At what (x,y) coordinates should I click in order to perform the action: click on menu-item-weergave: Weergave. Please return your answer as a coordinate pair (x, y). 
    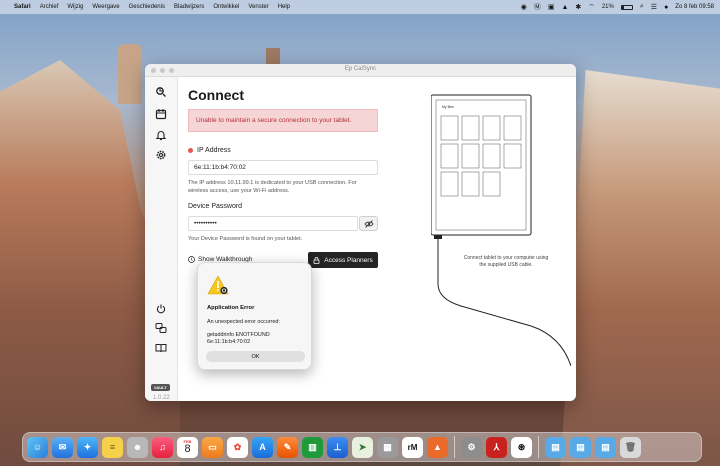
    Looking at the image, I should click on (105, 7).